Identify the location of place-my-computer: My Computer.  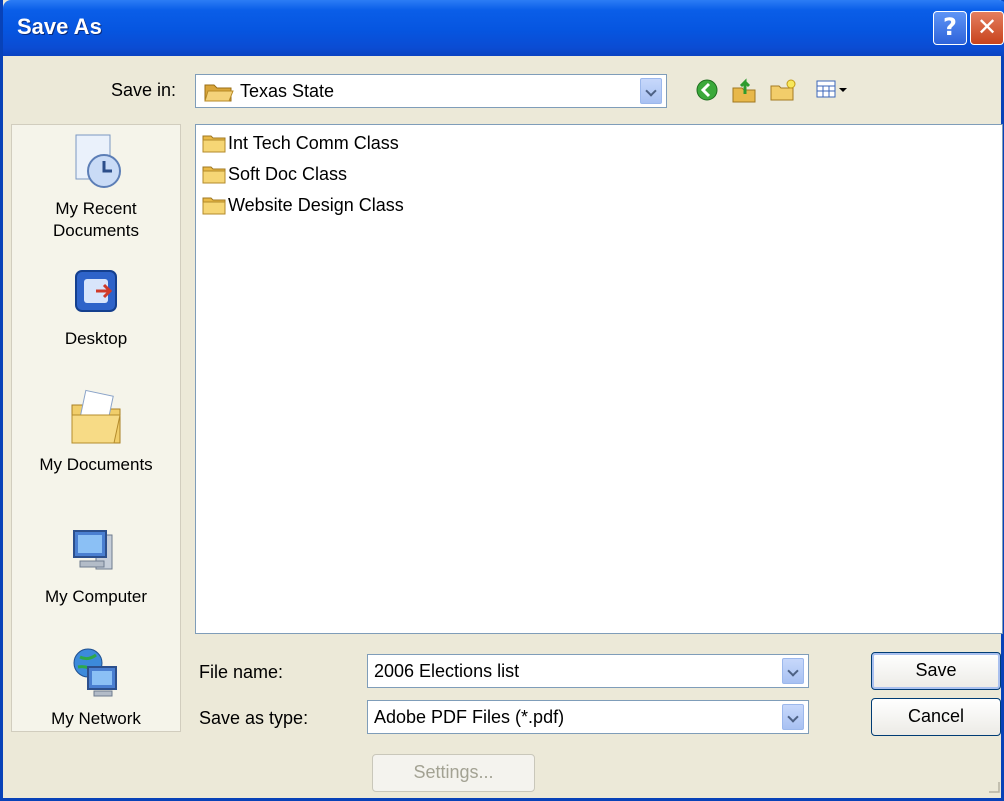
(96, 564).